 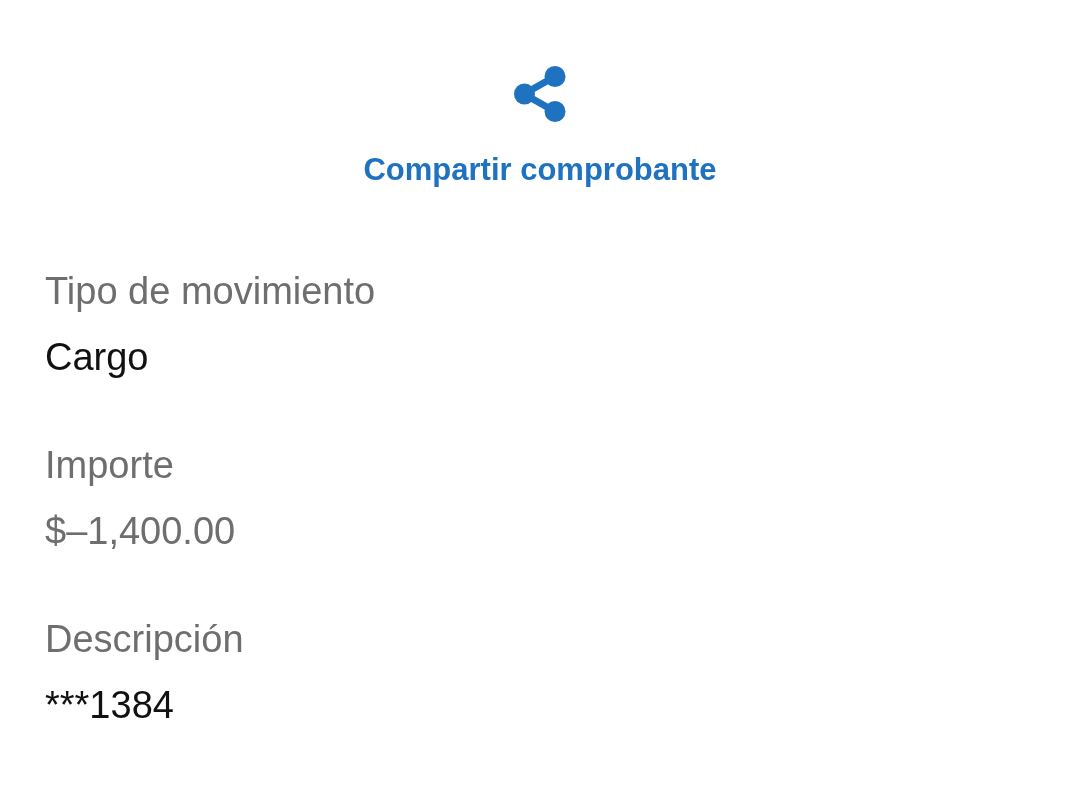 What do you see at coordinates (540, 94) in the screenshot?
I see `share-icon` at bounding box center [540, 94].